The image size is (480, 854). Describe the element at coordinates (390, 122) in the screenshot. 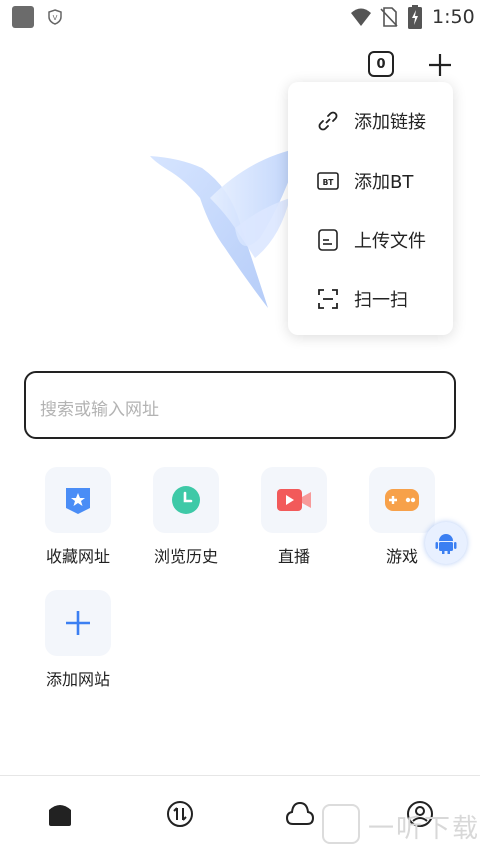

I see `menu-item-label: 添加链接` at that location.